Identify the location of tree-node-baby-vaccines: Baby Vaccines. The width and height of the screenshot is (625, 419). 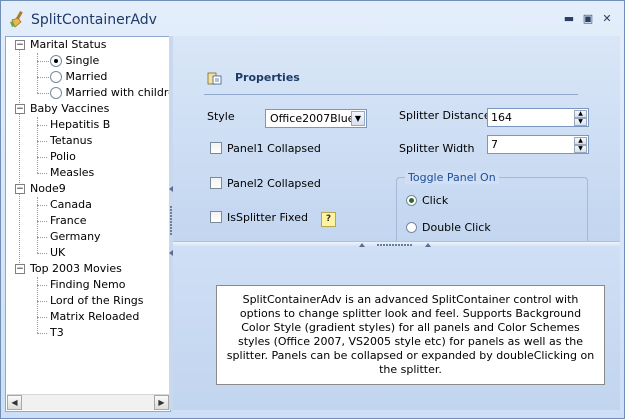
(69, 109).